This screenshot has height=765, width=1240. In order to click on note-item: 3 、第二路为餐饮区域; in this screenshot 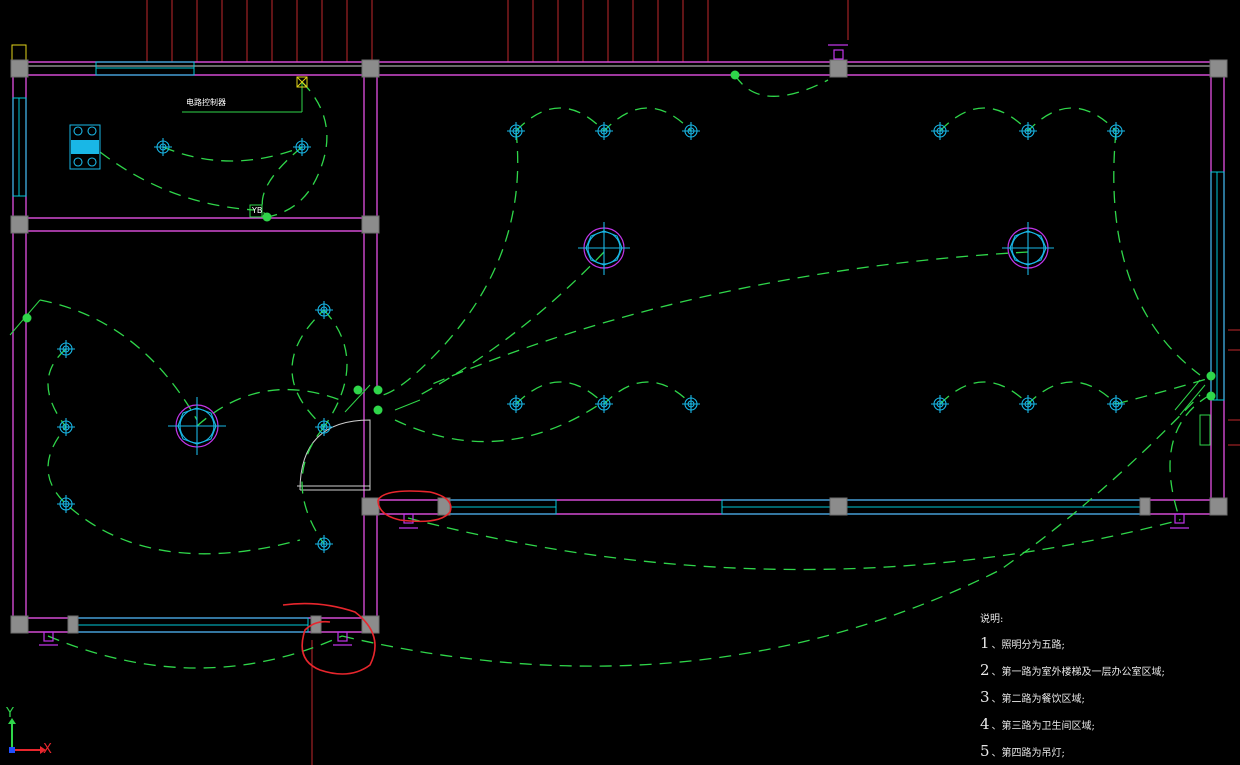, I will do `click(1032, 697)`.